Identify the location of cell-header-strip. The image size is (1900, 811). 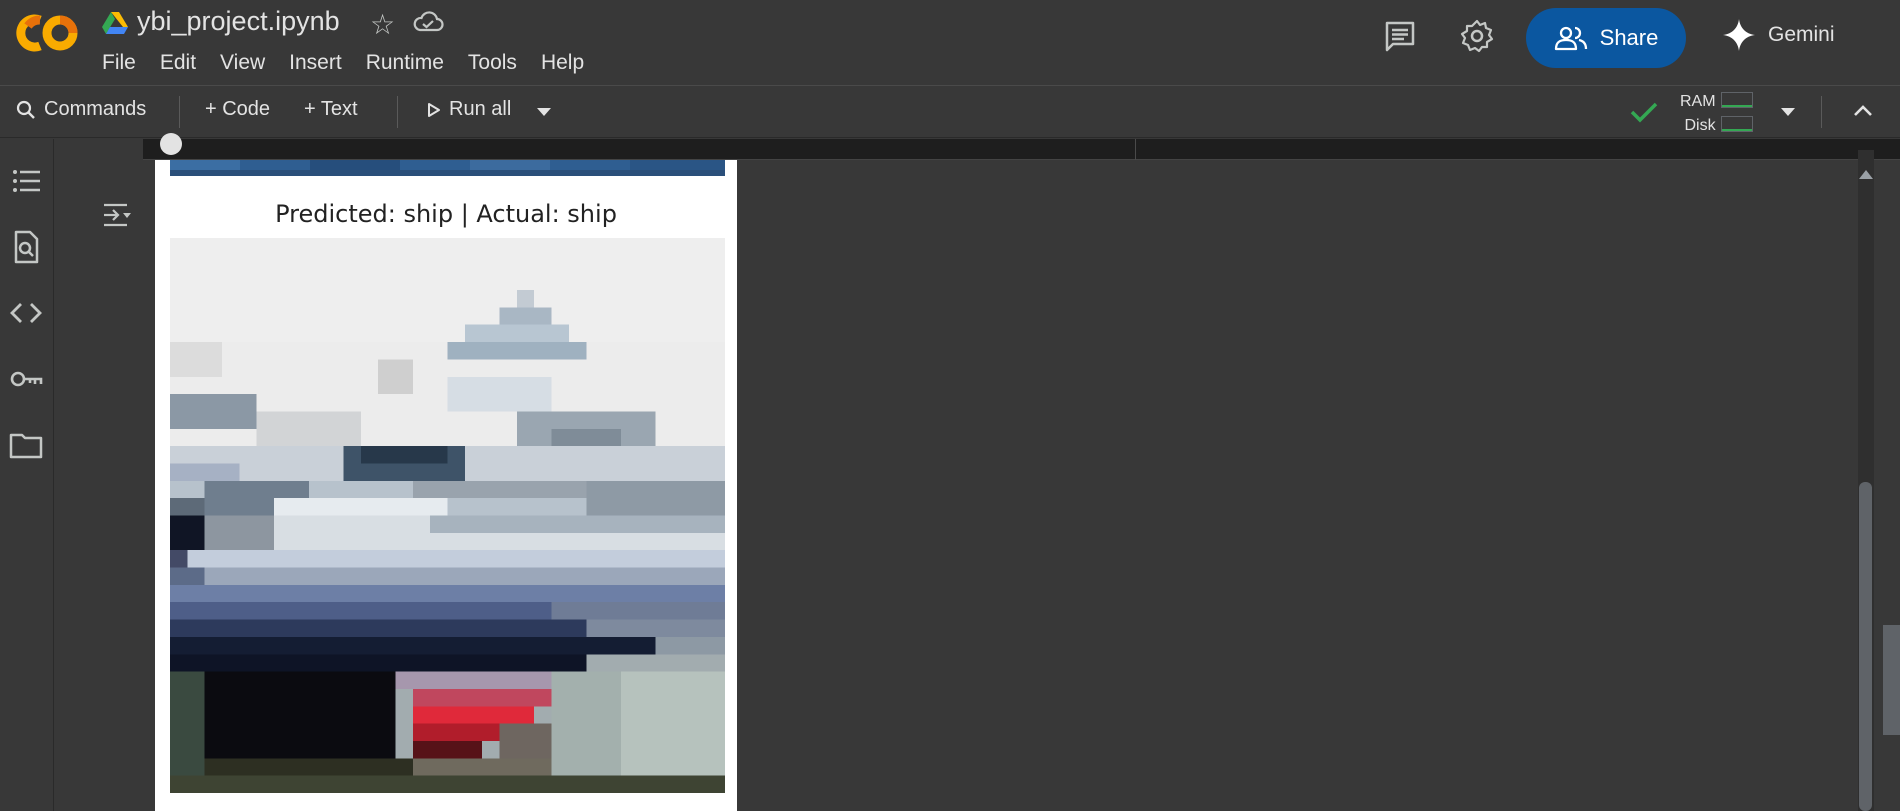
(1021, 149).